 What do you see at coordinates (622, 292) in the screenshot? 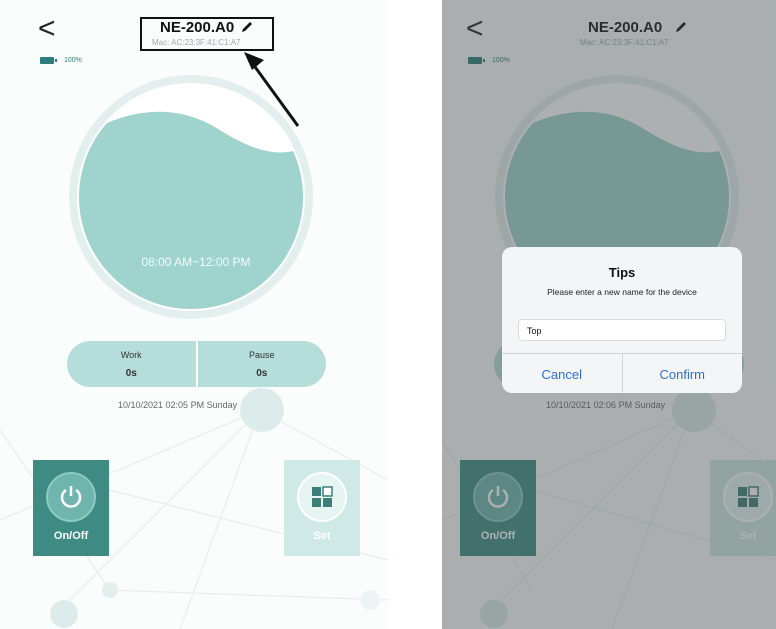
I see `dialog-message: Please enter a new name for the device` at bounding box center [622, 292].